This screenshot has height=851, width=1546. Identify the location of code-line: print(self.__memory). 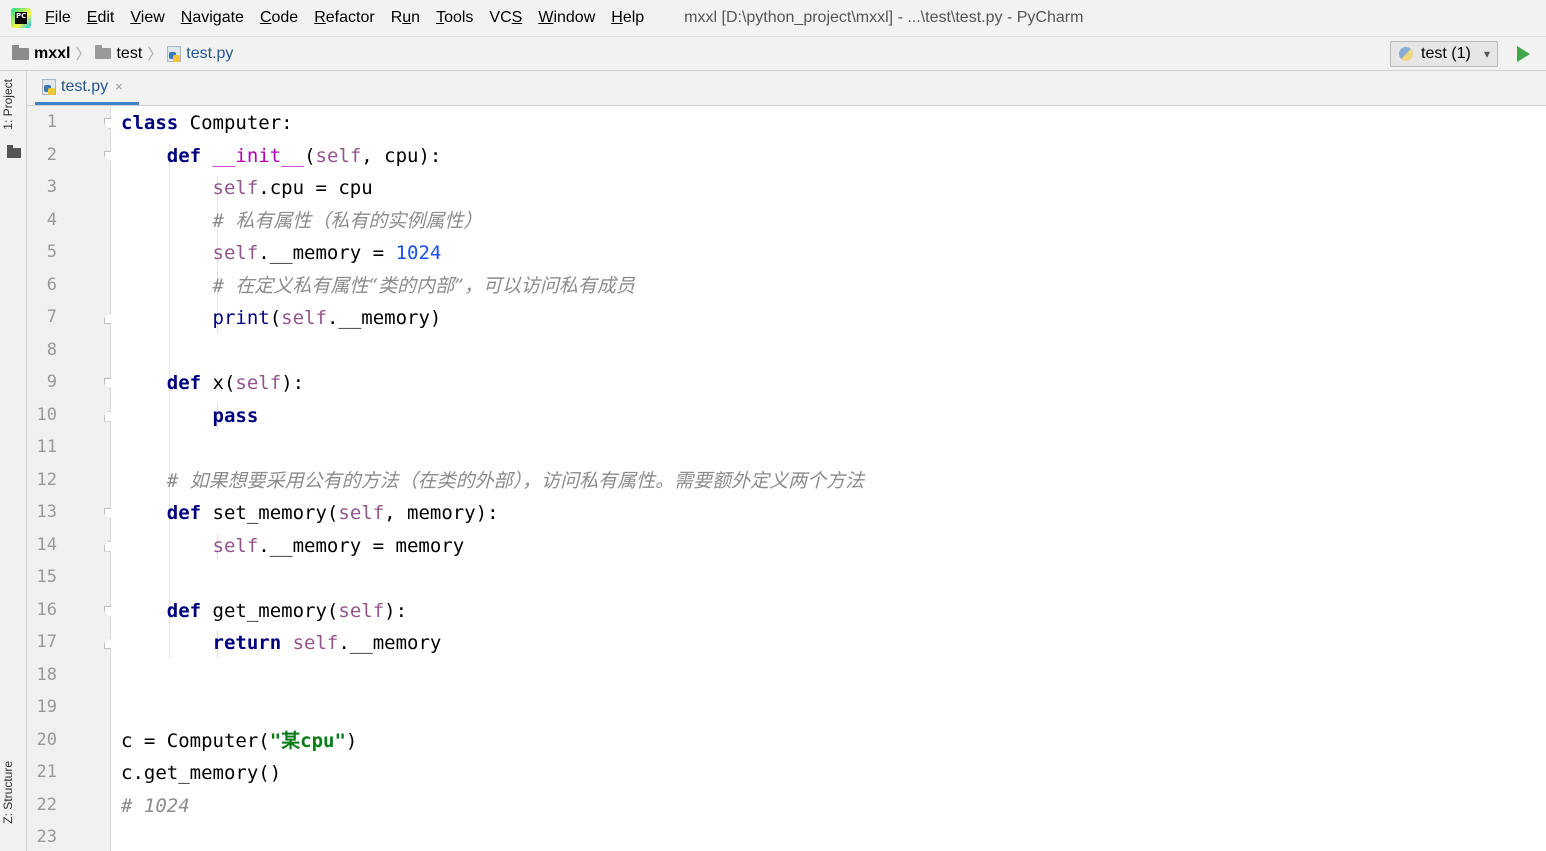
(281, 318).